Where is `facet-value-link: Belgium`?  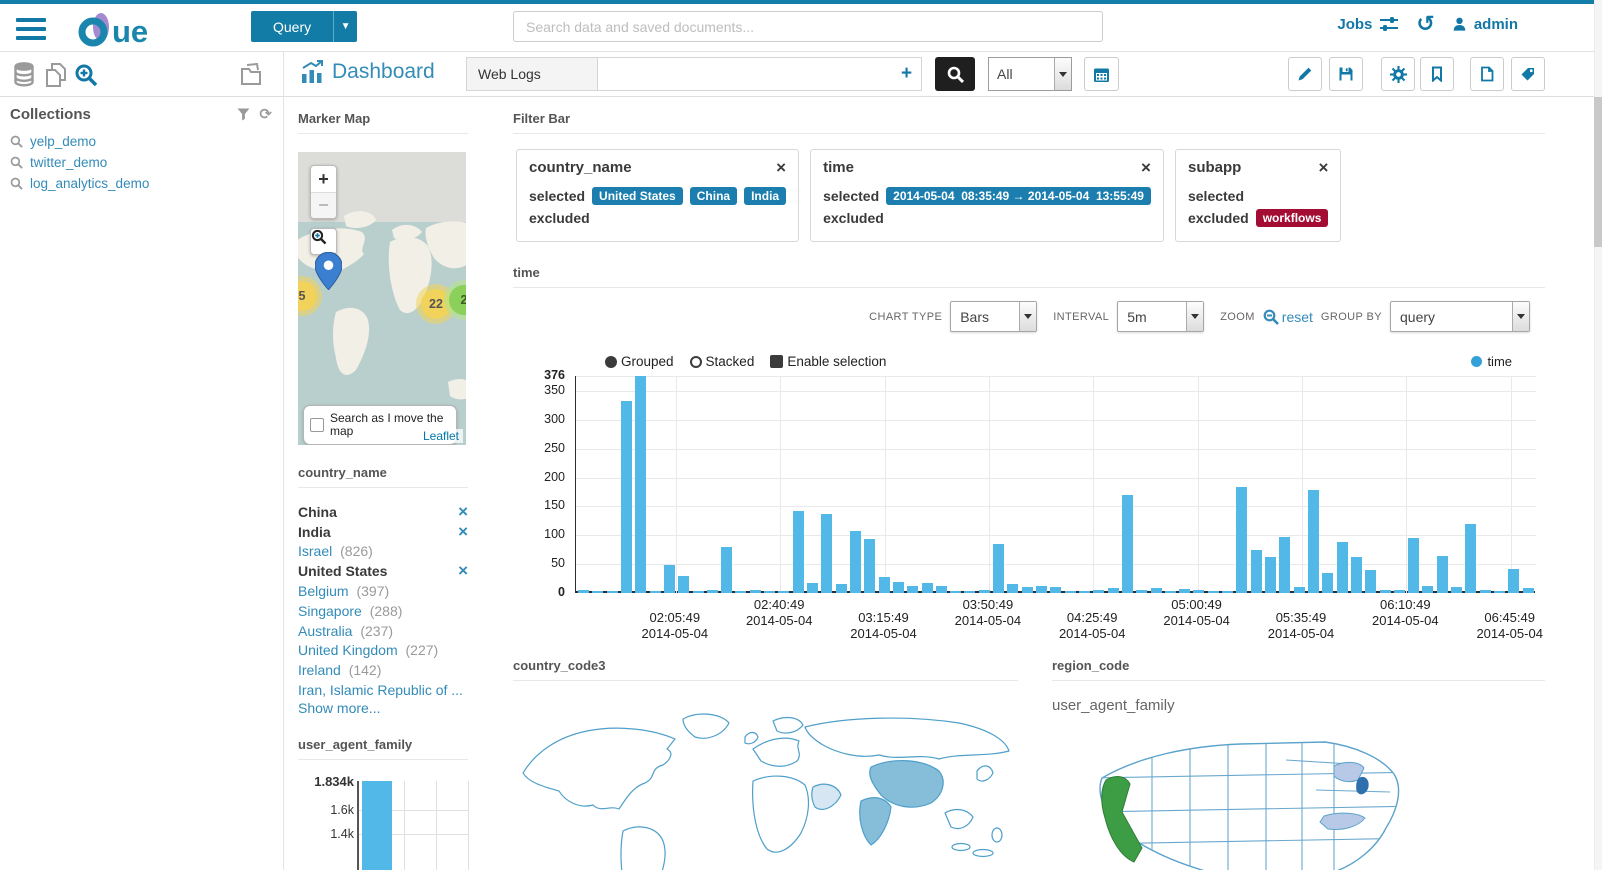 facet-value-link: Belgium is located at coordinates (323, 591).